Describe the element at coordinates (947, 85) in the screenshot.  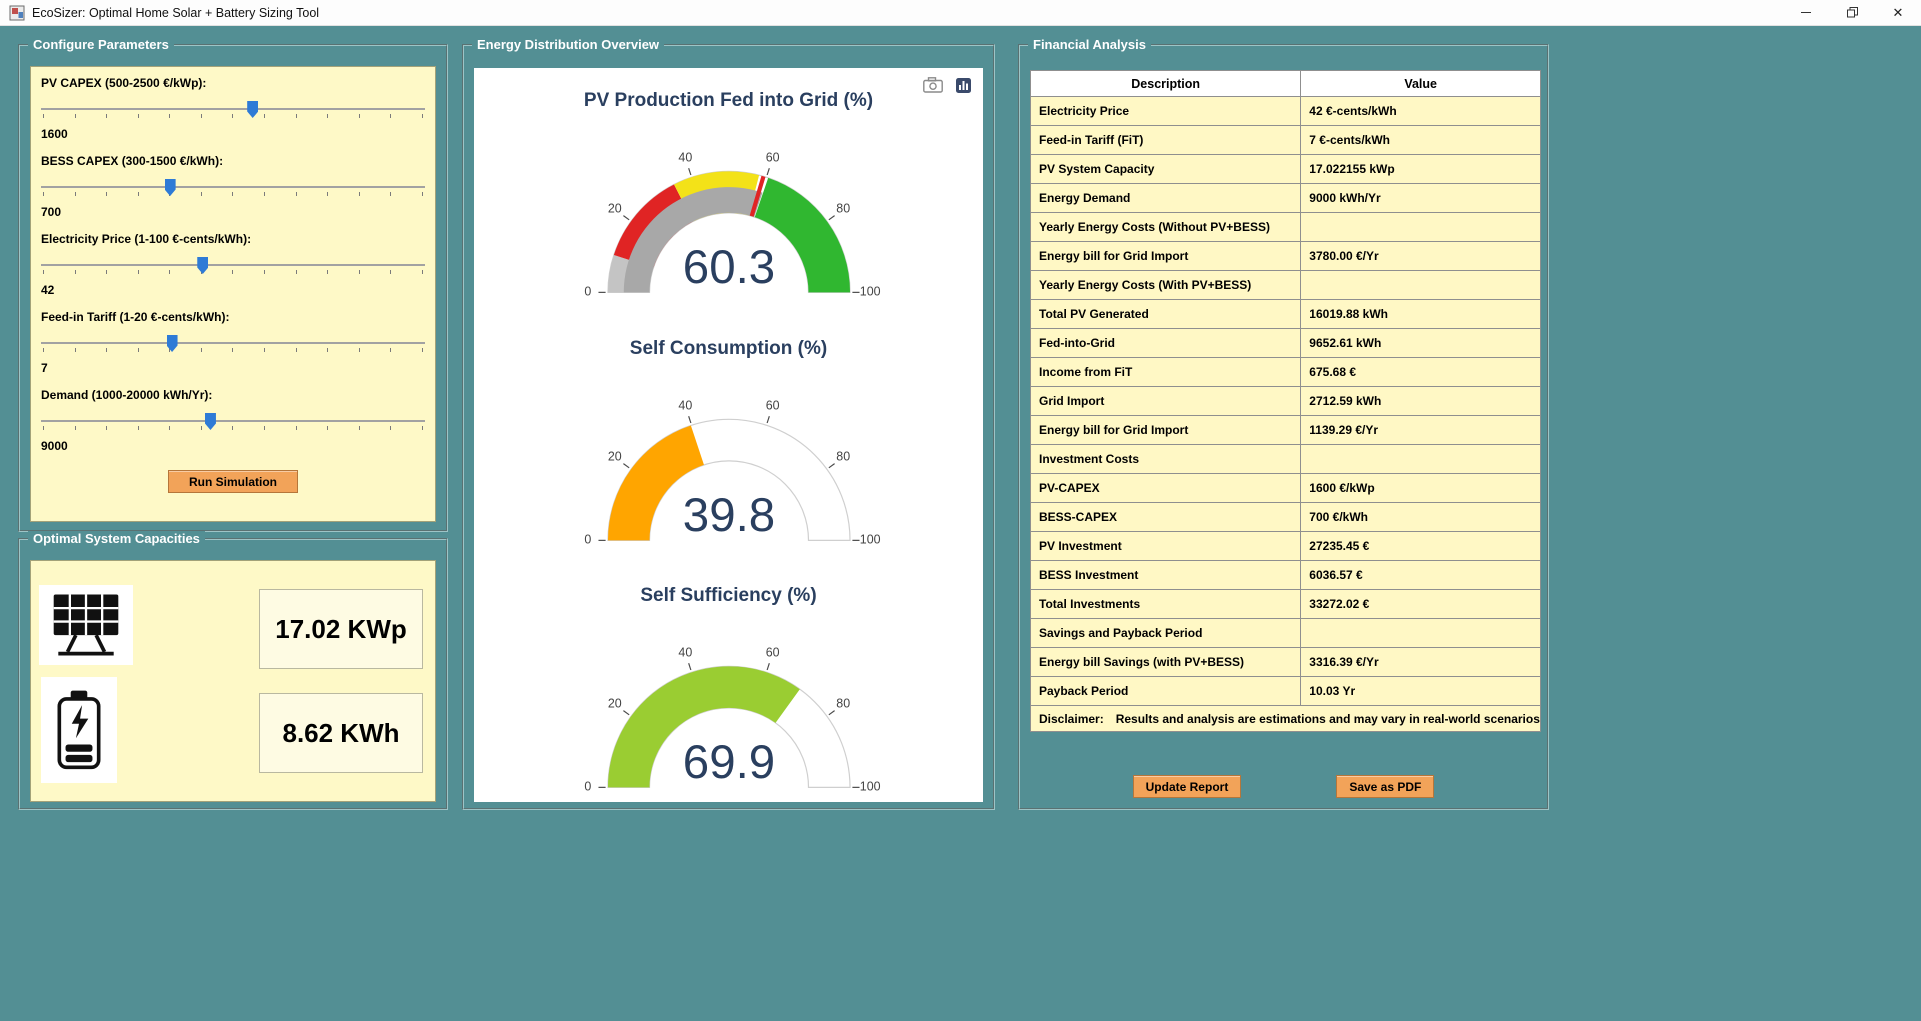
I see `chart-modebar` at that location.